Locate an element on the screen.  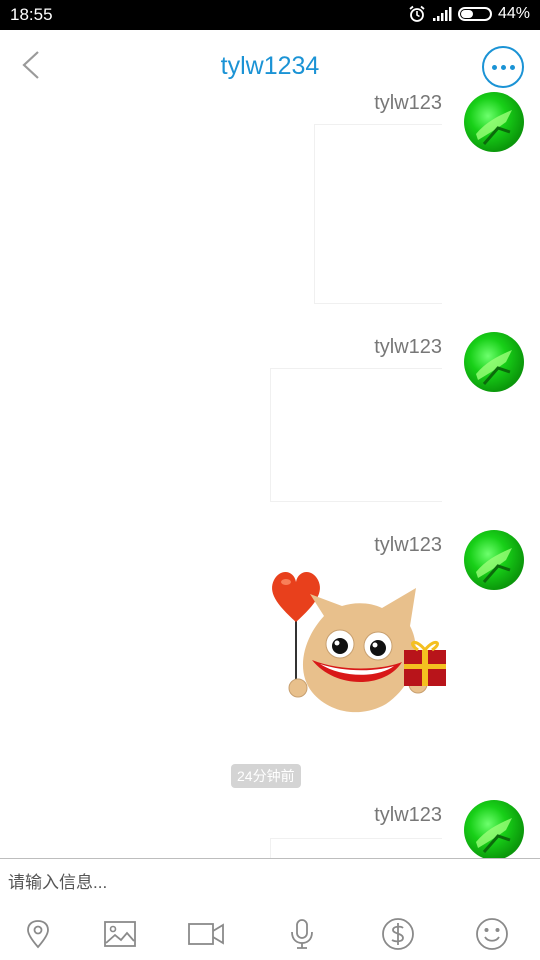
video-button is located at coordinates (206, 934).